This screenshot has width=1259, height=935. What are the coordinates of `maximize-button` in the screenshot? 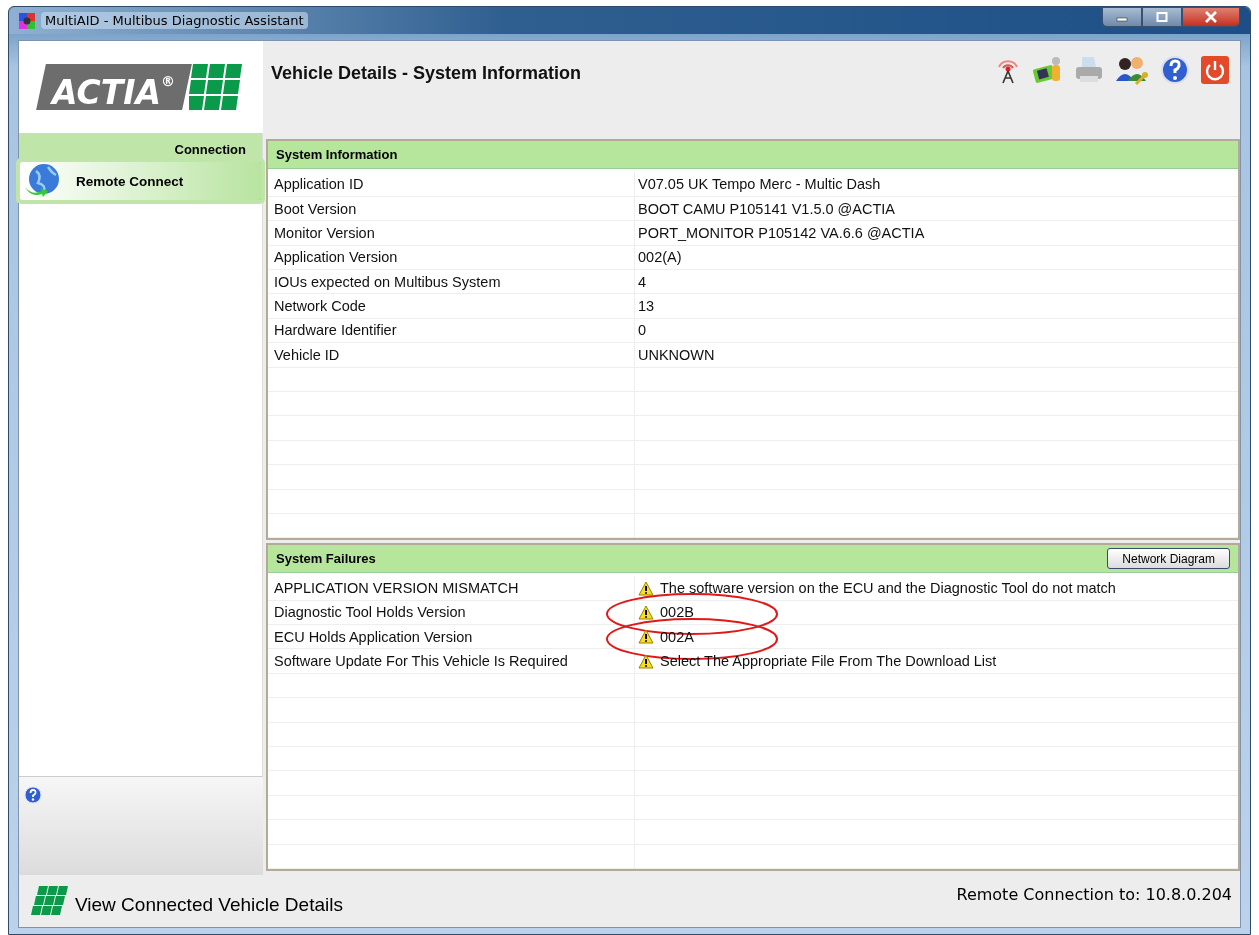 It's located at (1162, 17).